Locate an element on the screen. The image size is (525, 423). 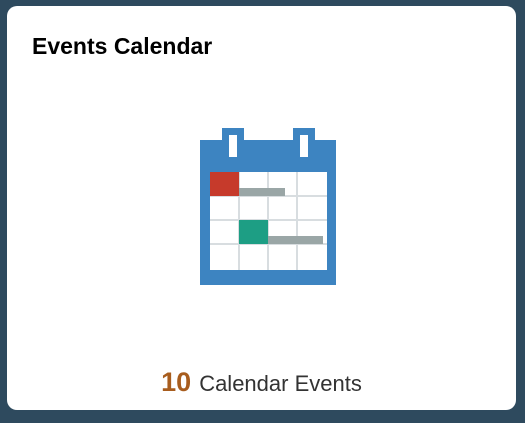
calendar-icon is located at coordinates (268, 204).